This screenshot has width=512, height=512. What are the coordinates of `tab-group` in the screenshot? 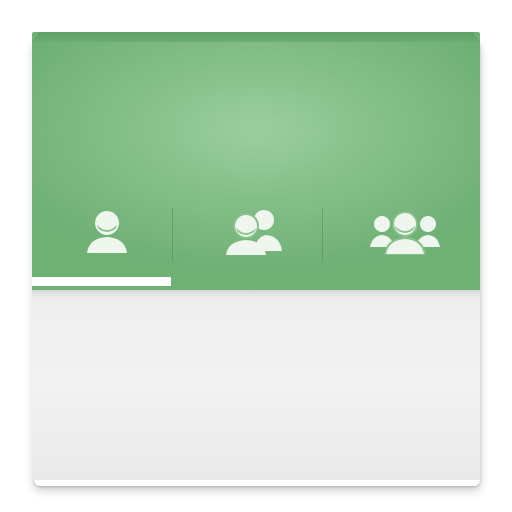 It's located at (405, 231).